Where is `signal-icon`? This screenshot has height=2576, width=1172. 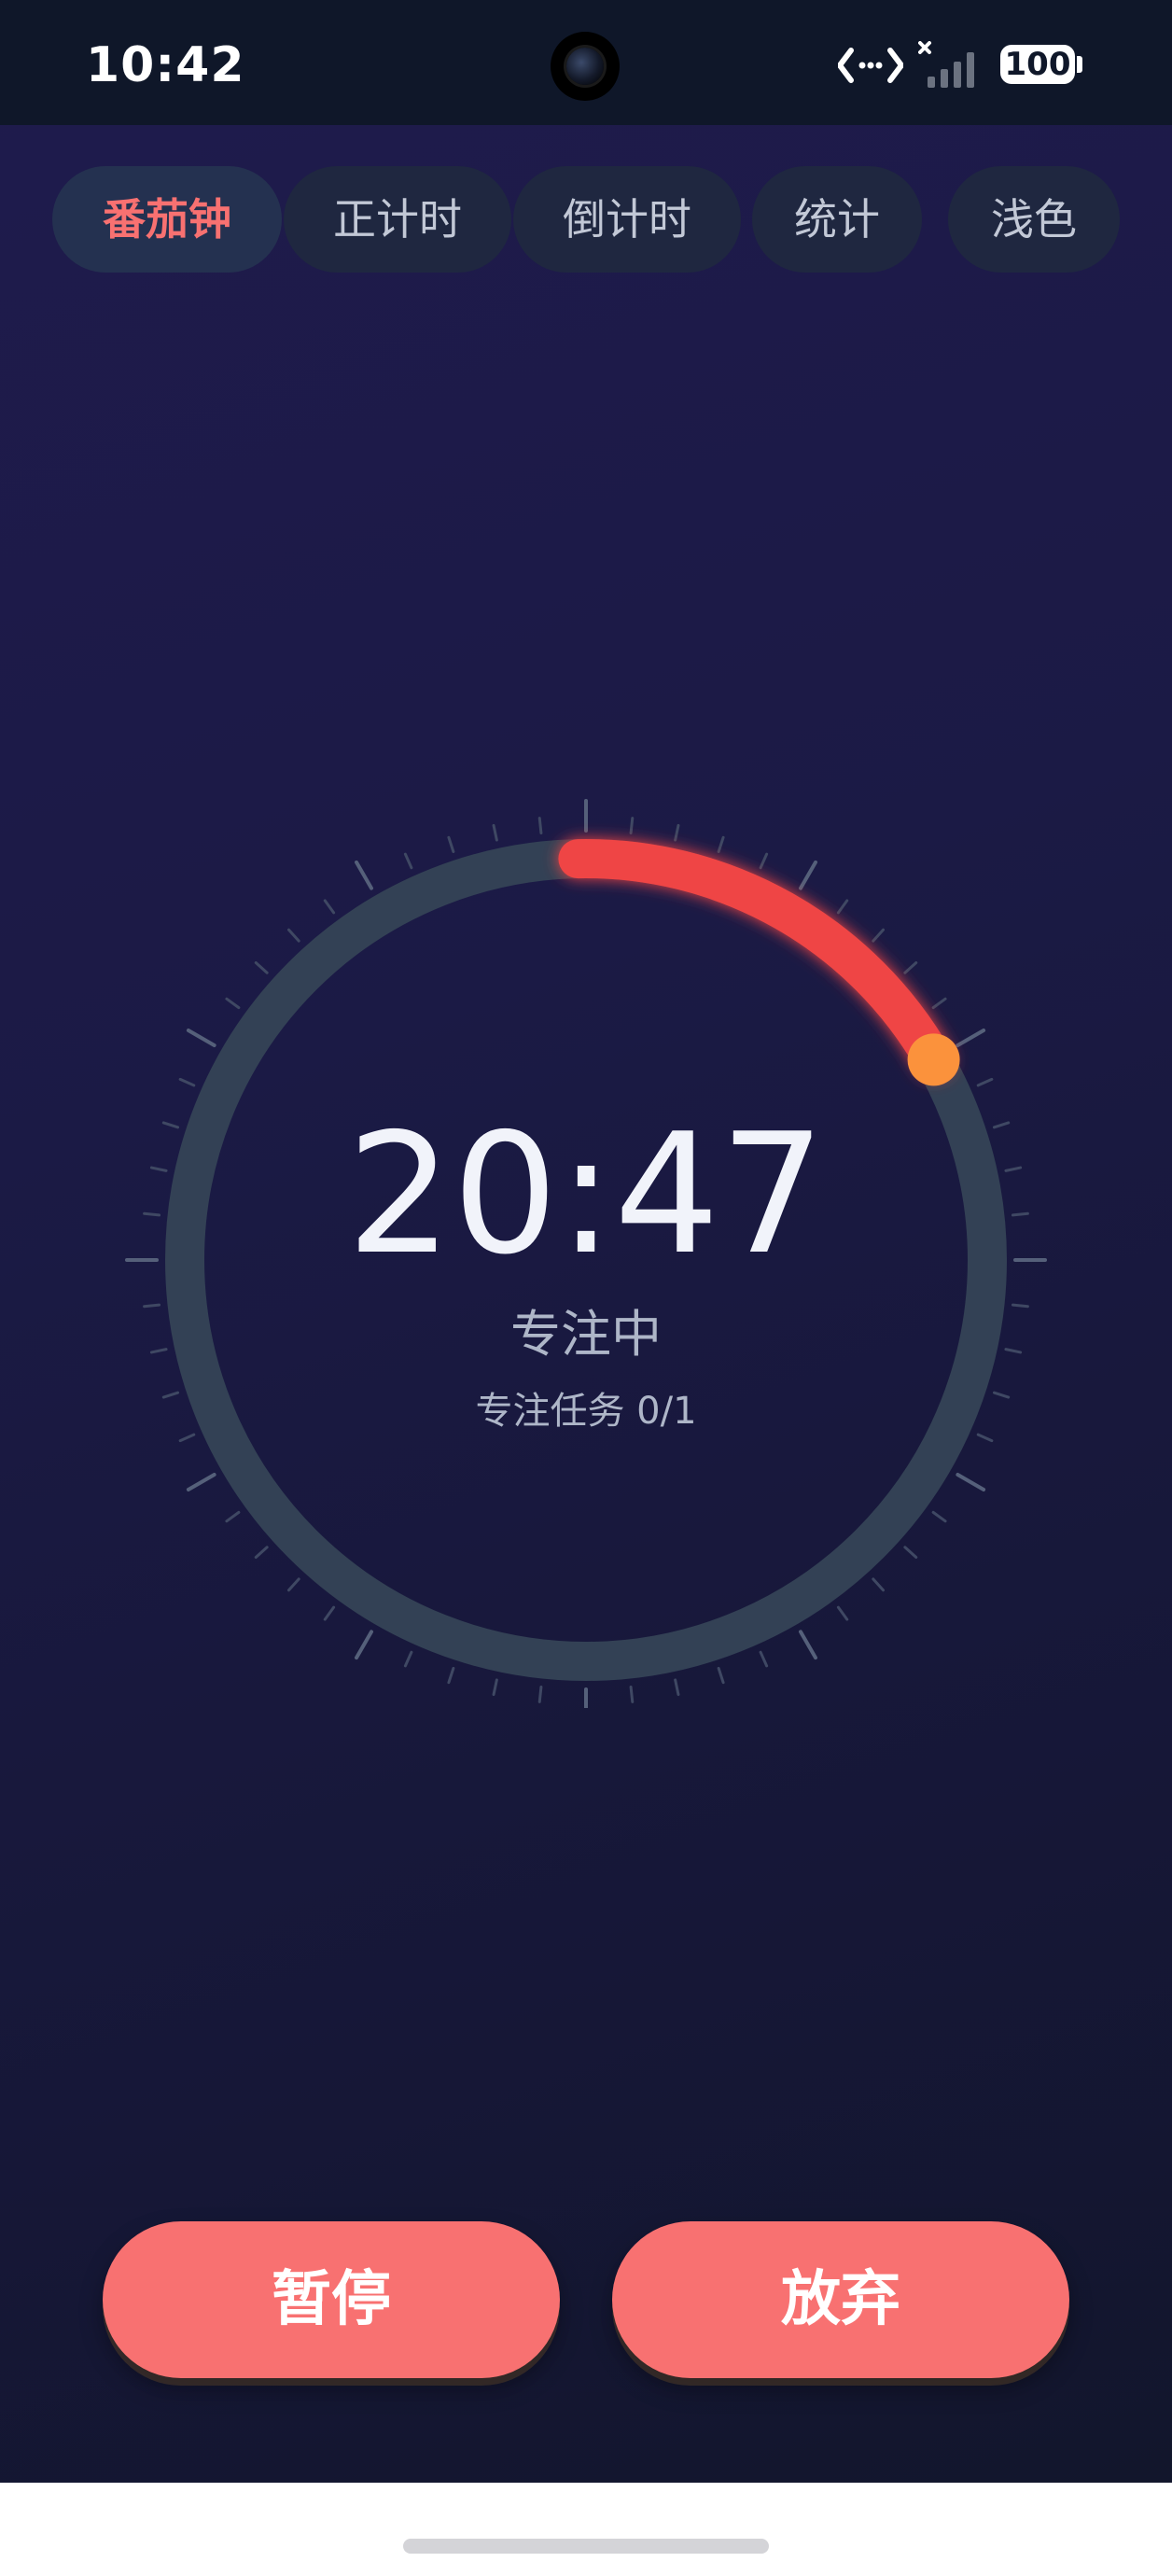 signal-icon is located at coordinates (946, 64).